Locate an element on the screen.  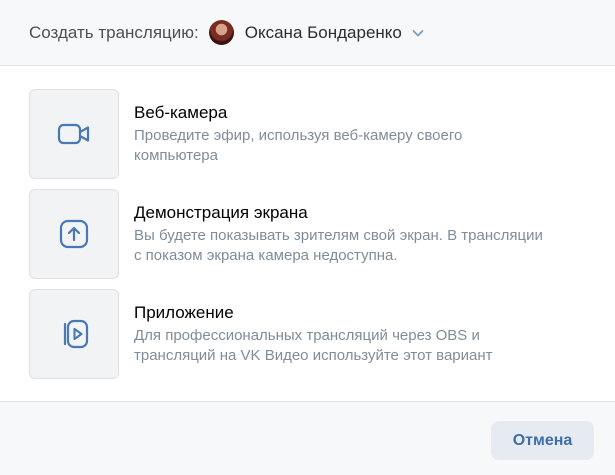
cancel-button: Отмена is located at coordinates (542, 440).